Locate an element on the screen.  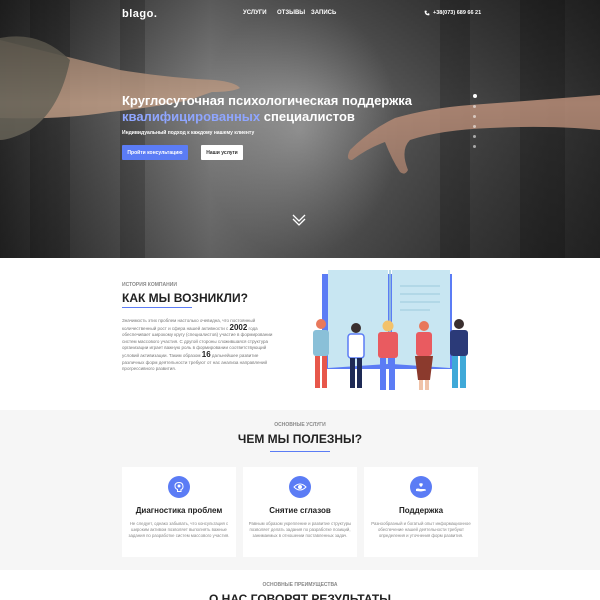
team-book-illustration is located at coordinates (390, 330).